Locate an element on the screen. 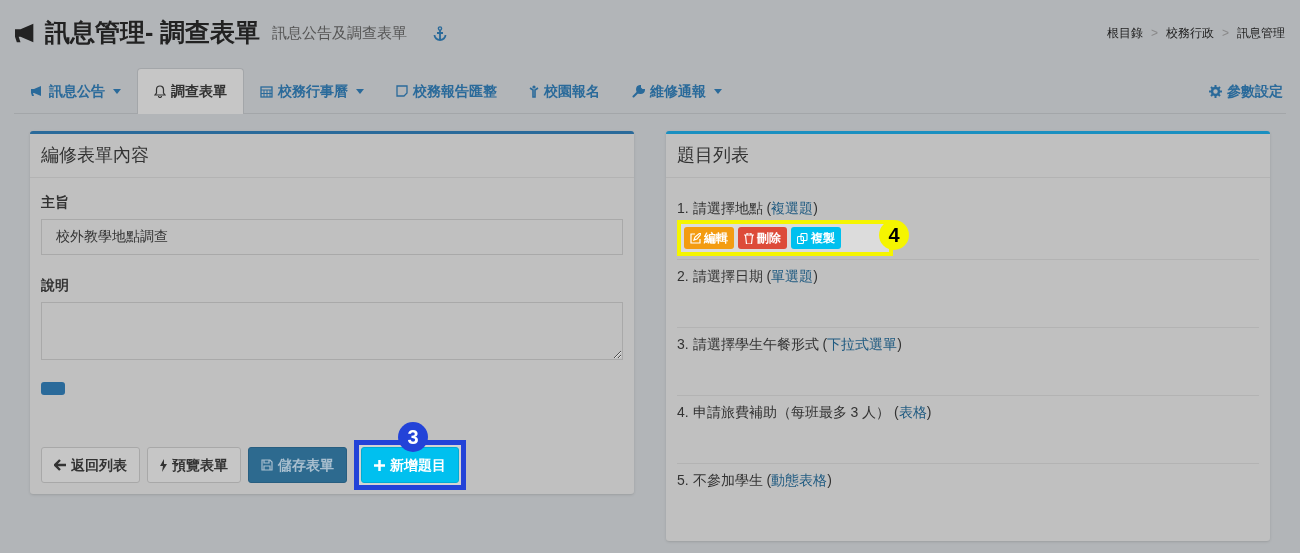 This screenshot has width=1300, height=553. edit-icon is located at coordinates (695, 238).